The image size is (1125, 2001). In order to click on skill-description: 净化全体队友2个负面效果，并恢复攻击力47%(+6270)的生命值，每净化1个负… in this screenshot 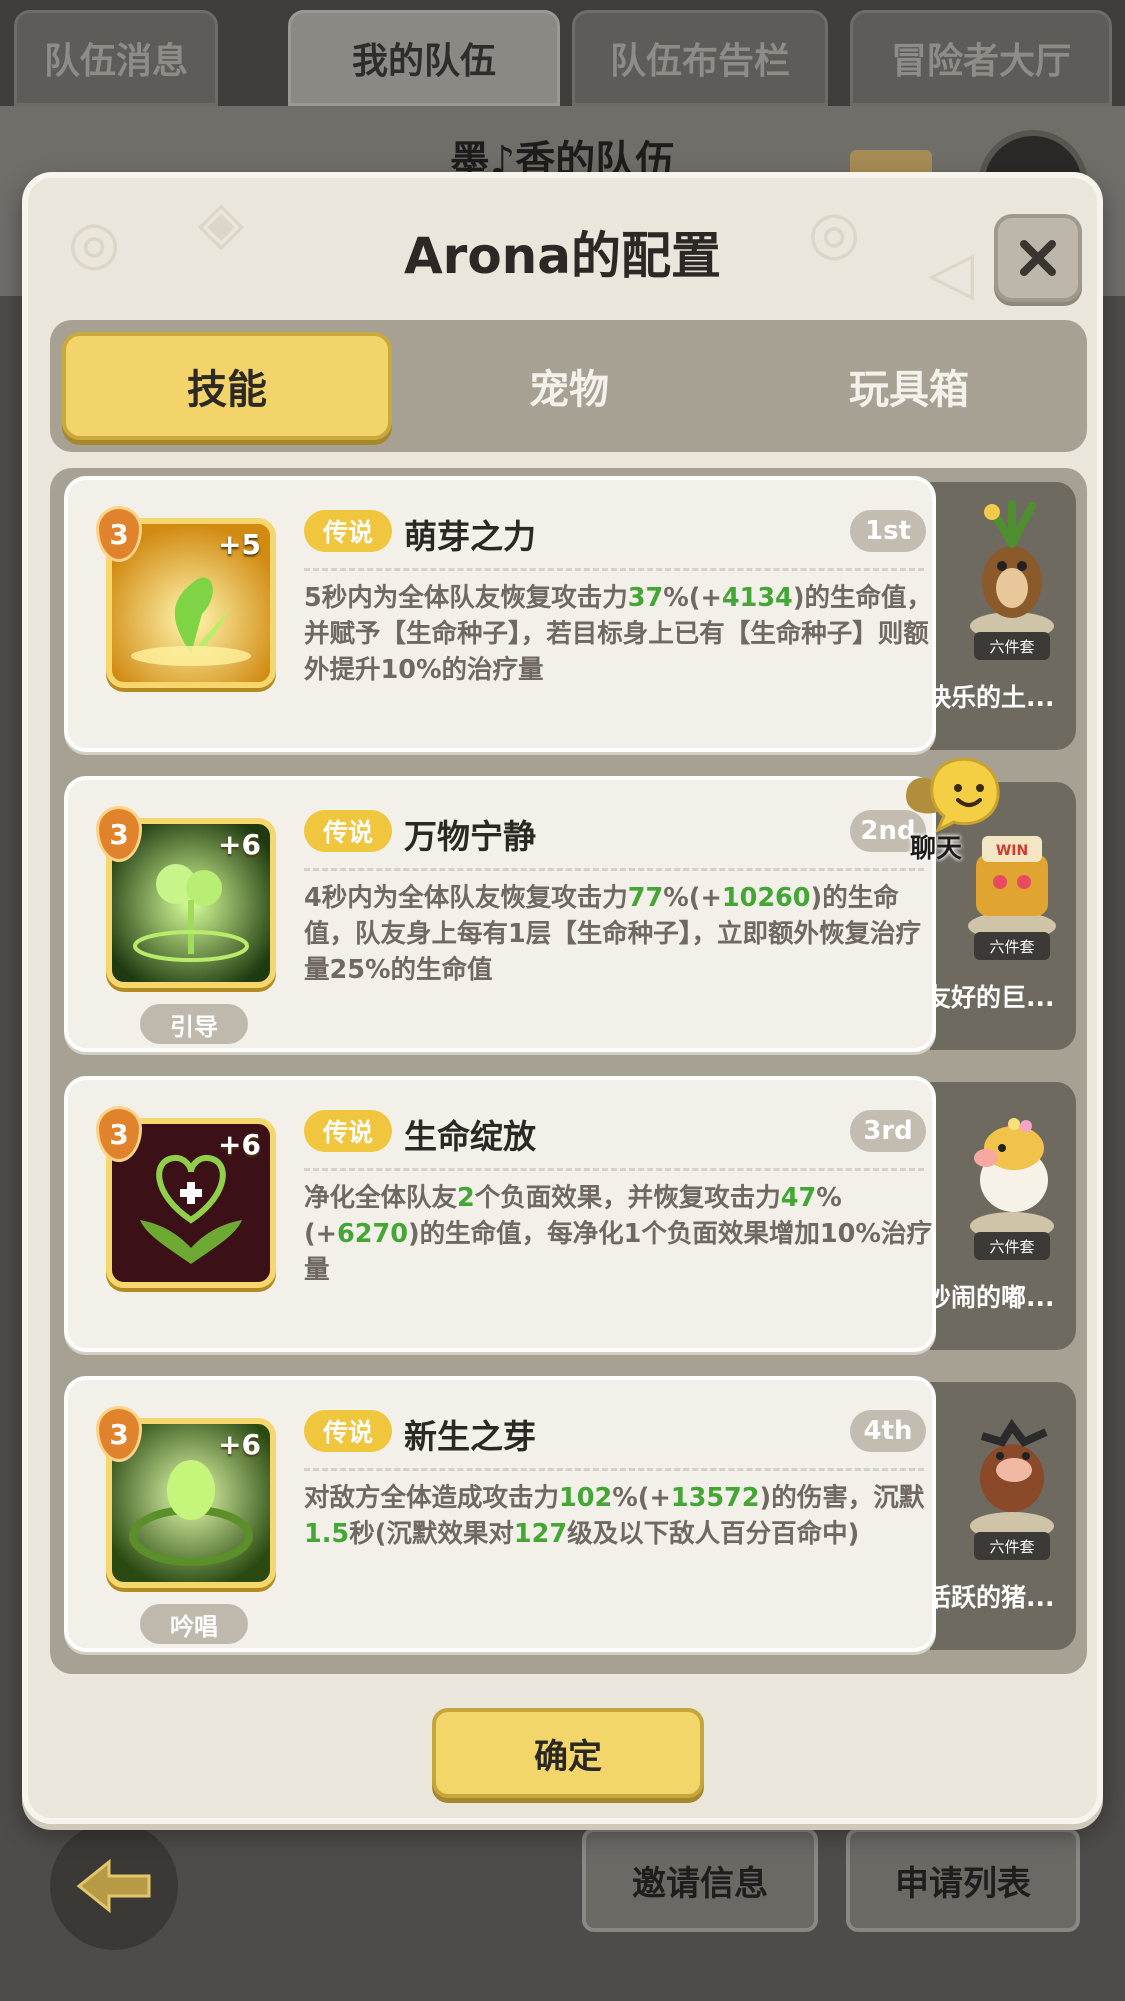, I will do `click(619, 1234)`.